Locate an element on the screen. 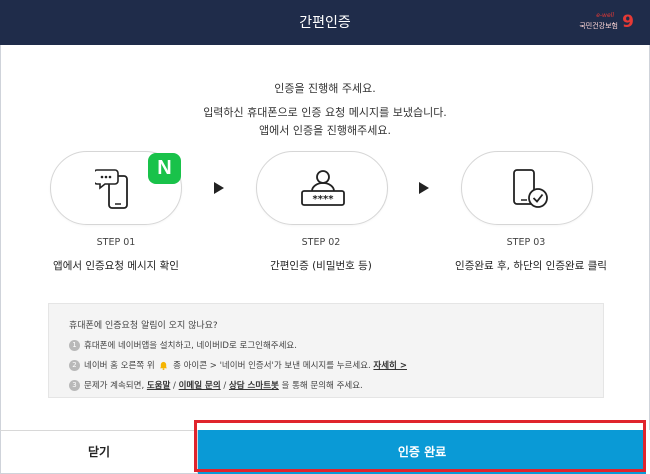 This screenshot has width=650, height=474. notice-item-text: 휴대폰에 네이버앱을 설치하고, 네이버ID로 로그인해주세요. is located at coordinates (190, 346).